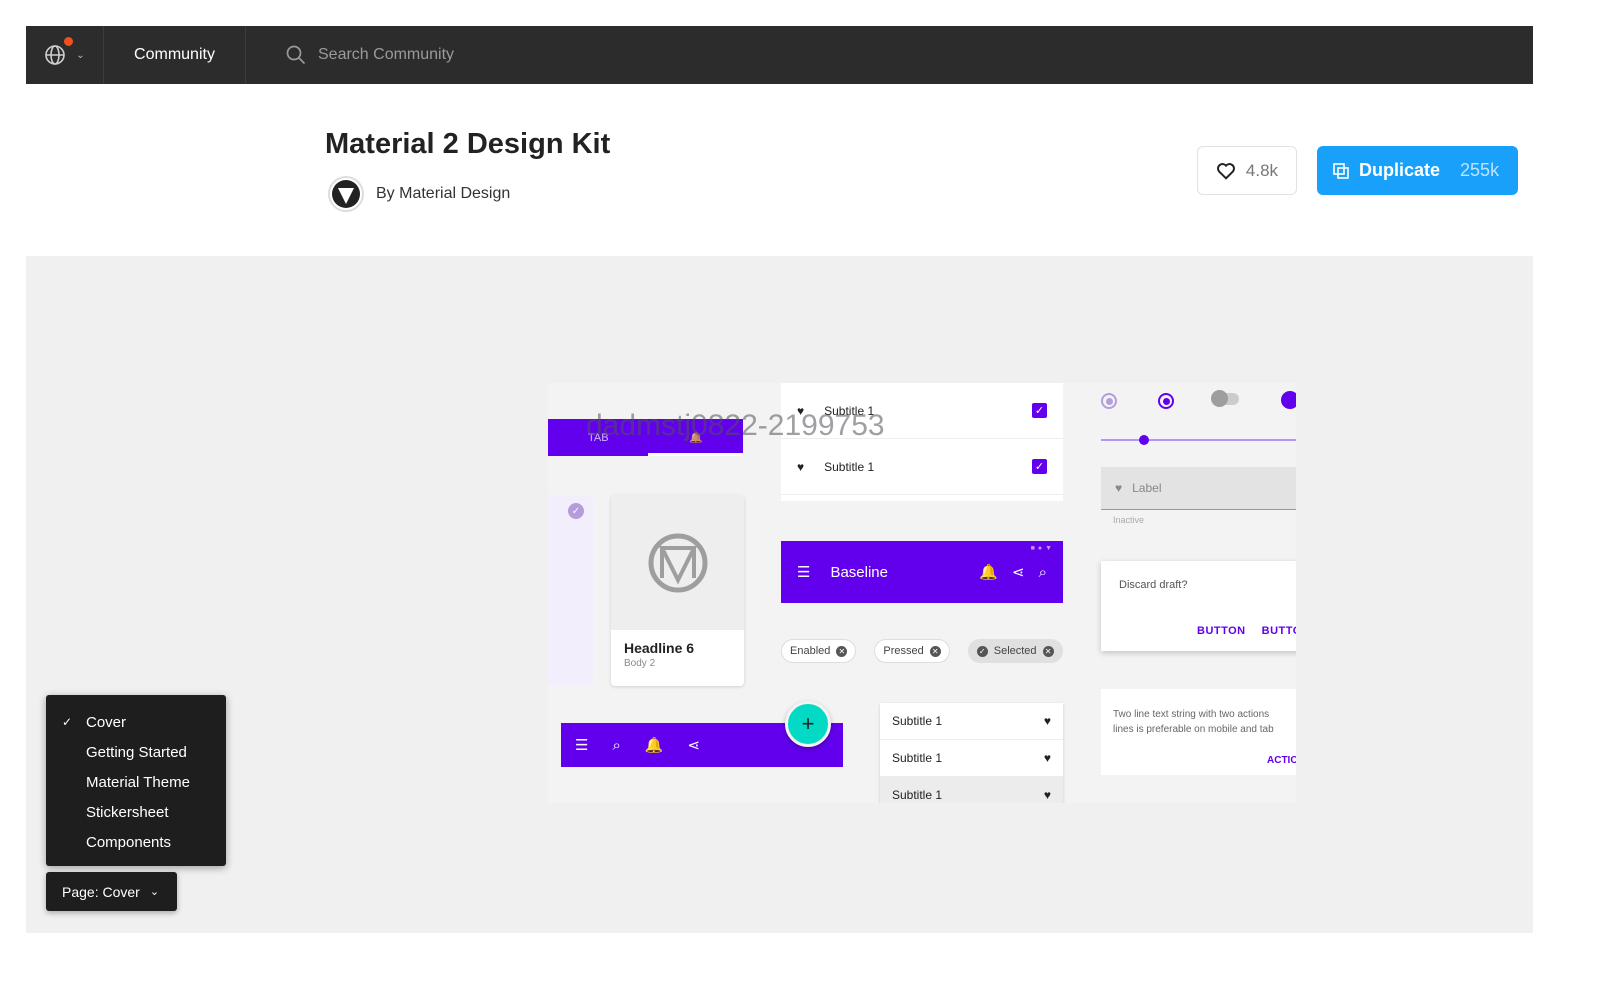  Describe the element at coordinates (616, 745) in the screenshot. I see `search-icon: ⌕` at that location.